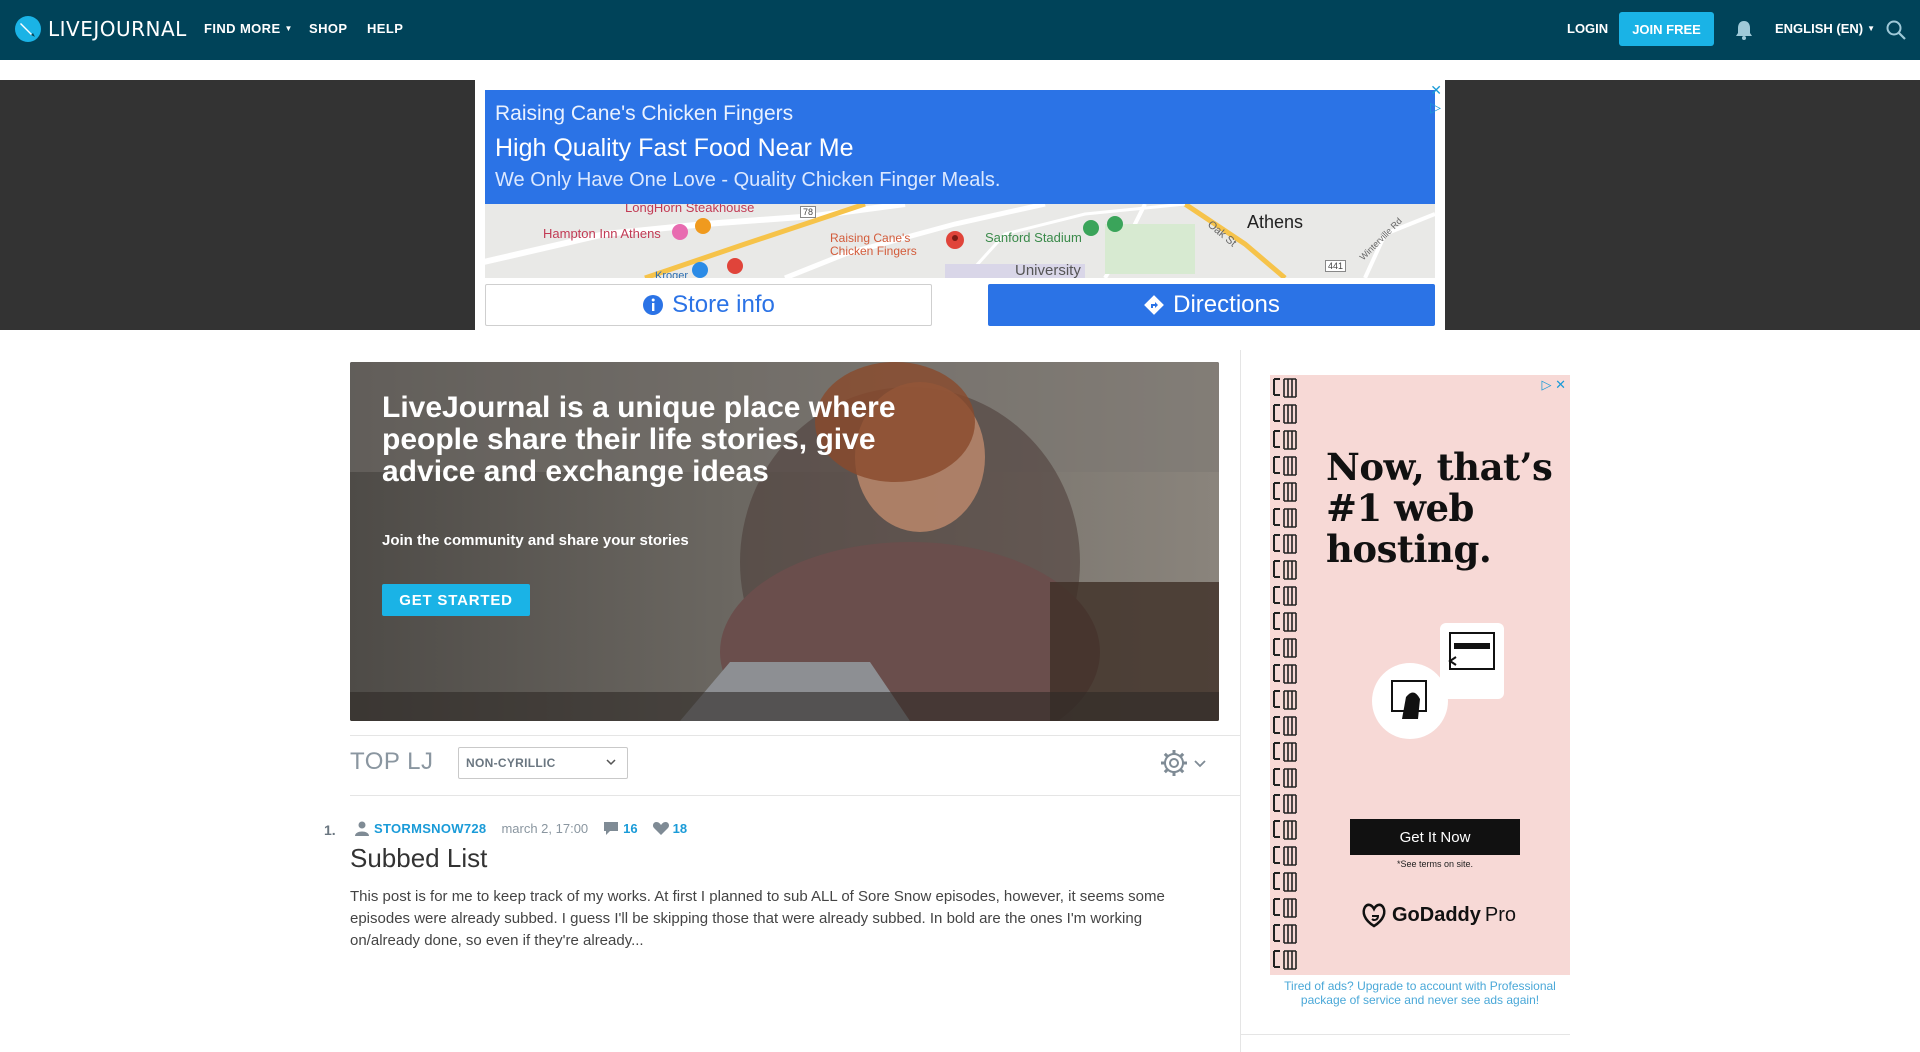 This screenshot has height=1052, width=1920. Describe the element at coordinates (674, 148) in the screenshot. I see `ad-headline: High Quality Fast Food Near Me` at that location.